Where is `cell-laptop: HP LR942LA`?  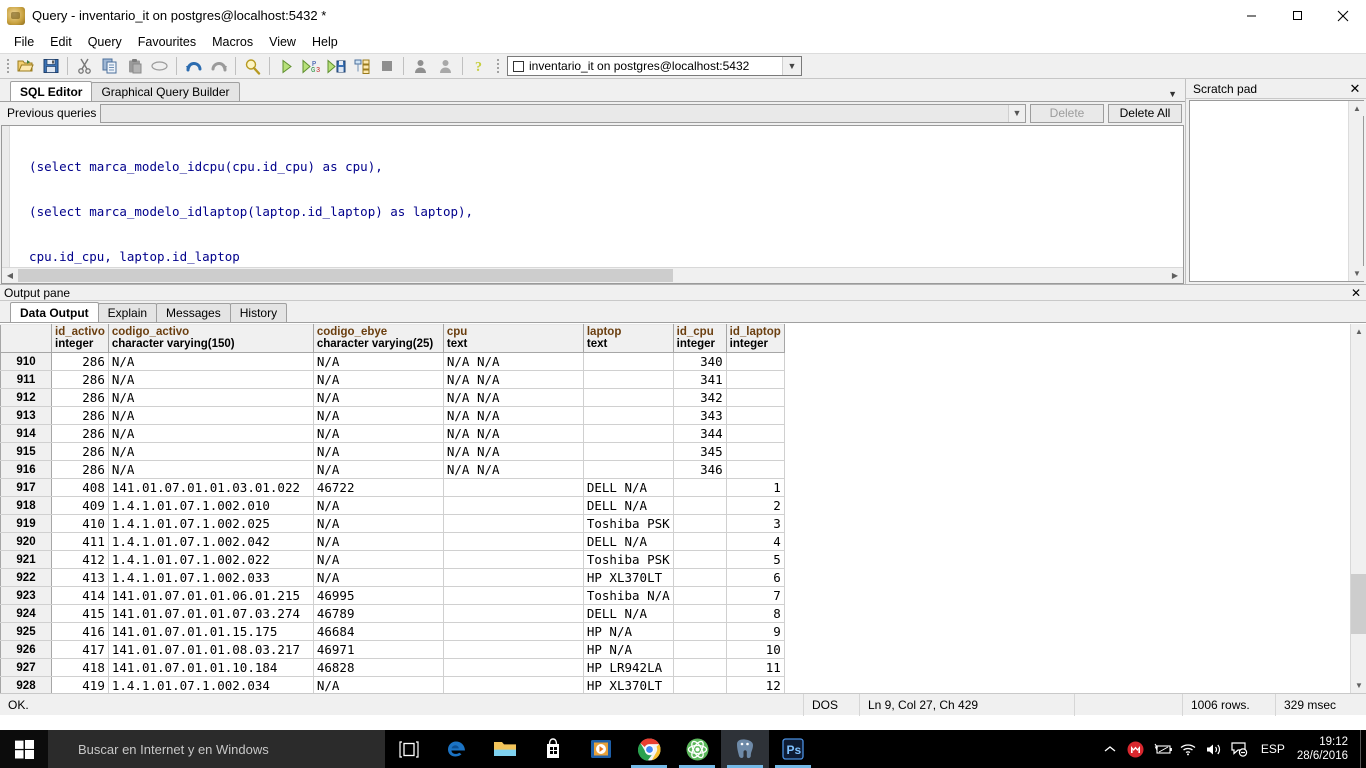 cell-laptop: HP LR942LA is located at coordinates (628, 667).